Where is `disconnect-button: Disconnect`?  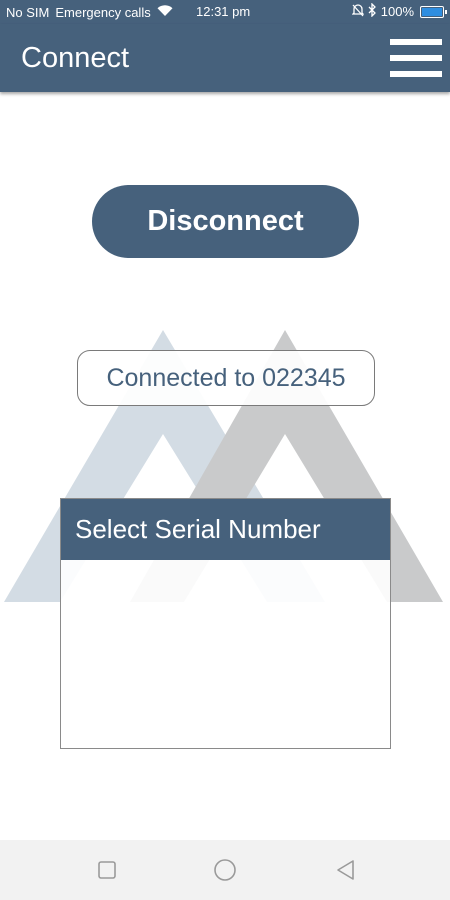
disconnect-button: Disconnect is located at coordinates (225, 221).